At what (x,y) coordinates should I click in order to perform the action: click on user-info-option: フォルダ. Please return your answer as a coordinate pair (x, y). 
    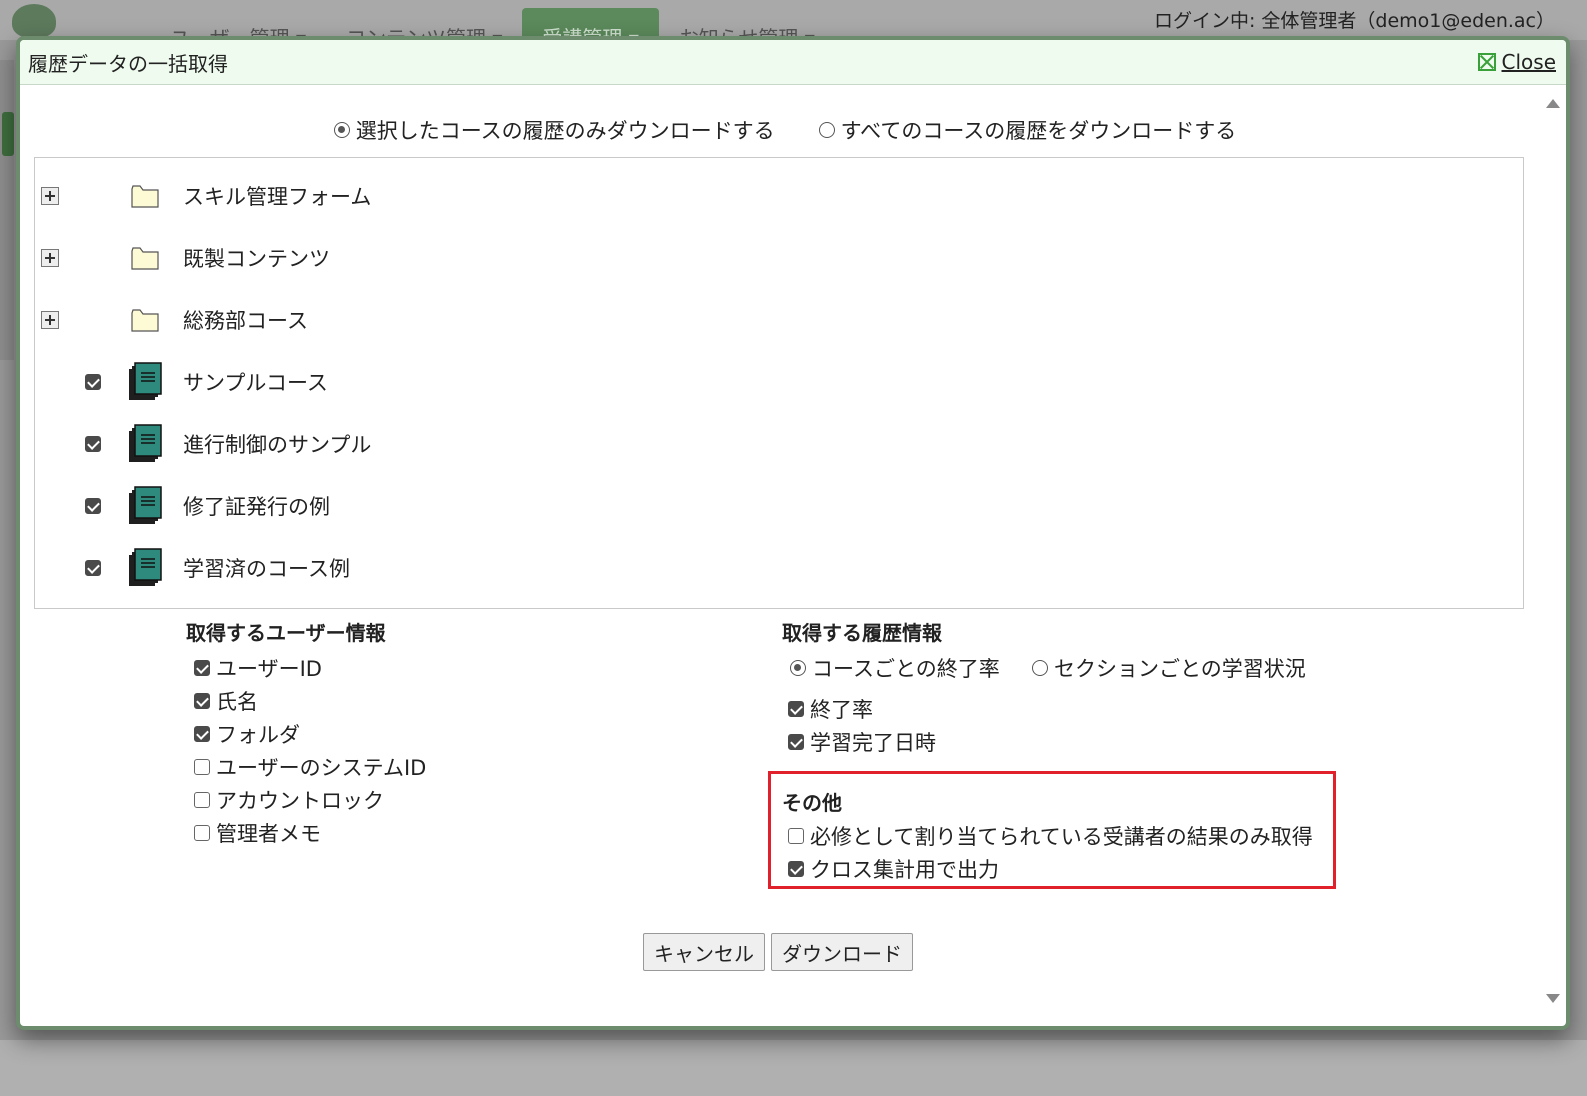
    Looking at the image, I should click on (247, 734).